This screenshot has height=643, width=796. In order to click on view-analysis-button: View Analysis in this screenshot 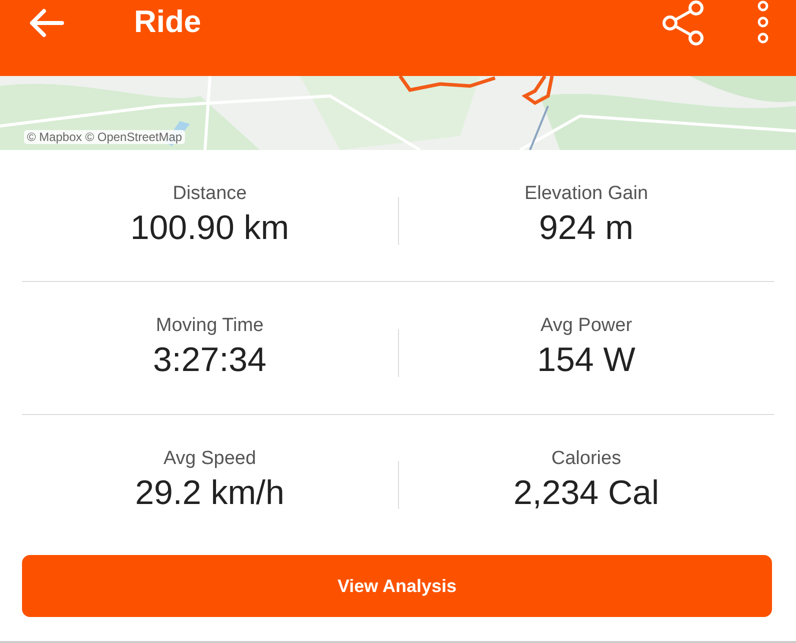, I will do `click(397, 586)`.